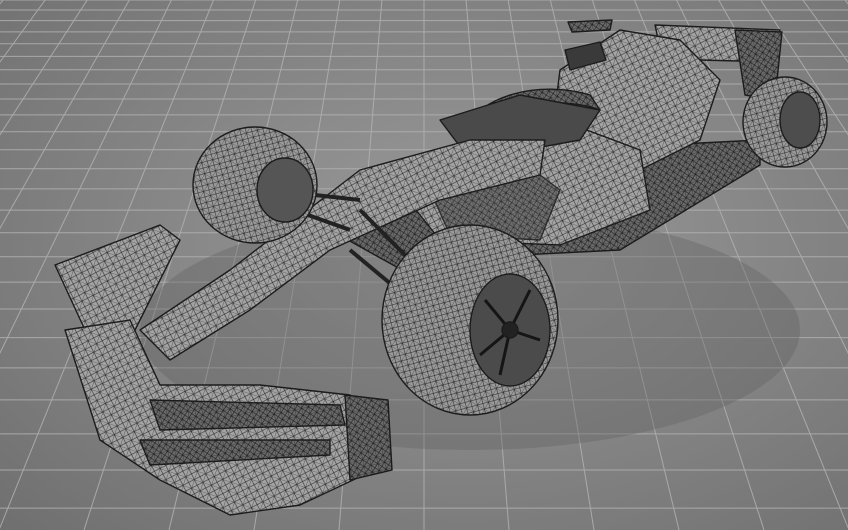 This screenshot has width=848, height=530. I want to click on wheel-hub, so click(510, 330).